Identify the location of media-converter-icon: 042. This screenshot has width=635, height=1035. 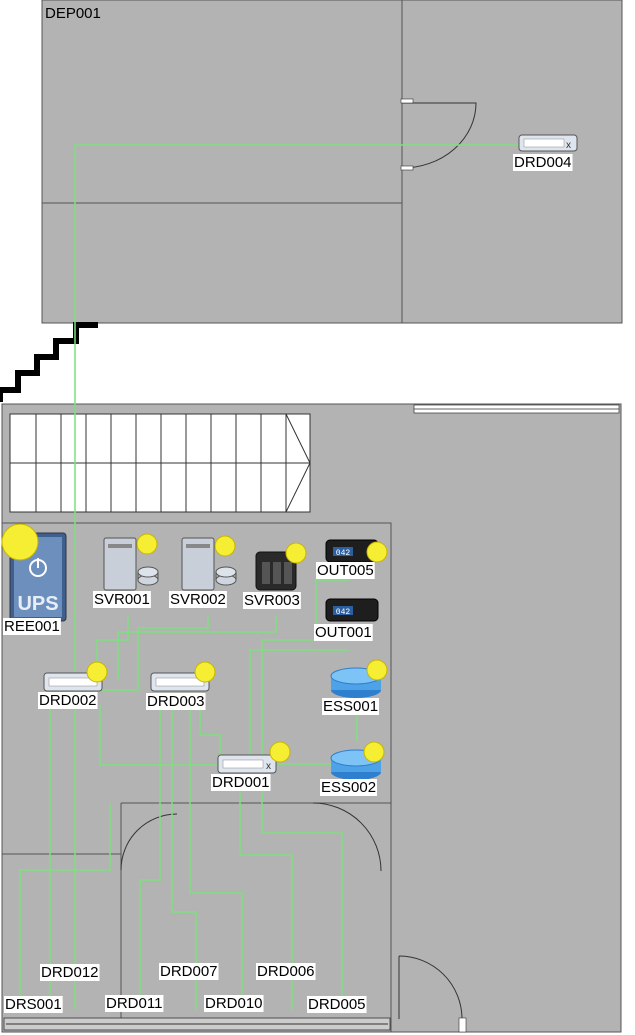
(352, 610).